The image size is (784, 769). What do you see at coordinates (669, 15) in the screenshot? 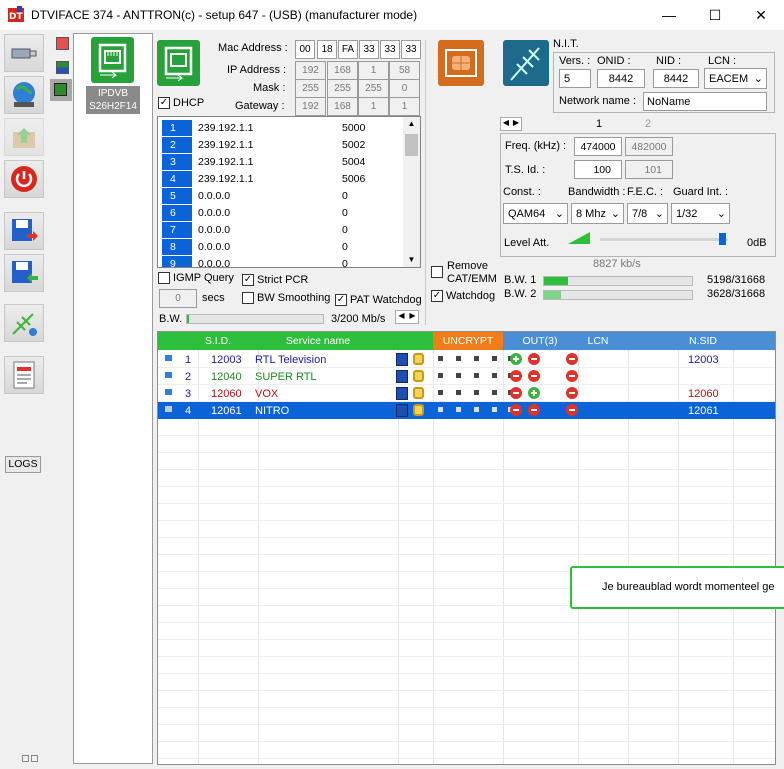
I see `minimize-button: —` at bounding box center [669, 15].